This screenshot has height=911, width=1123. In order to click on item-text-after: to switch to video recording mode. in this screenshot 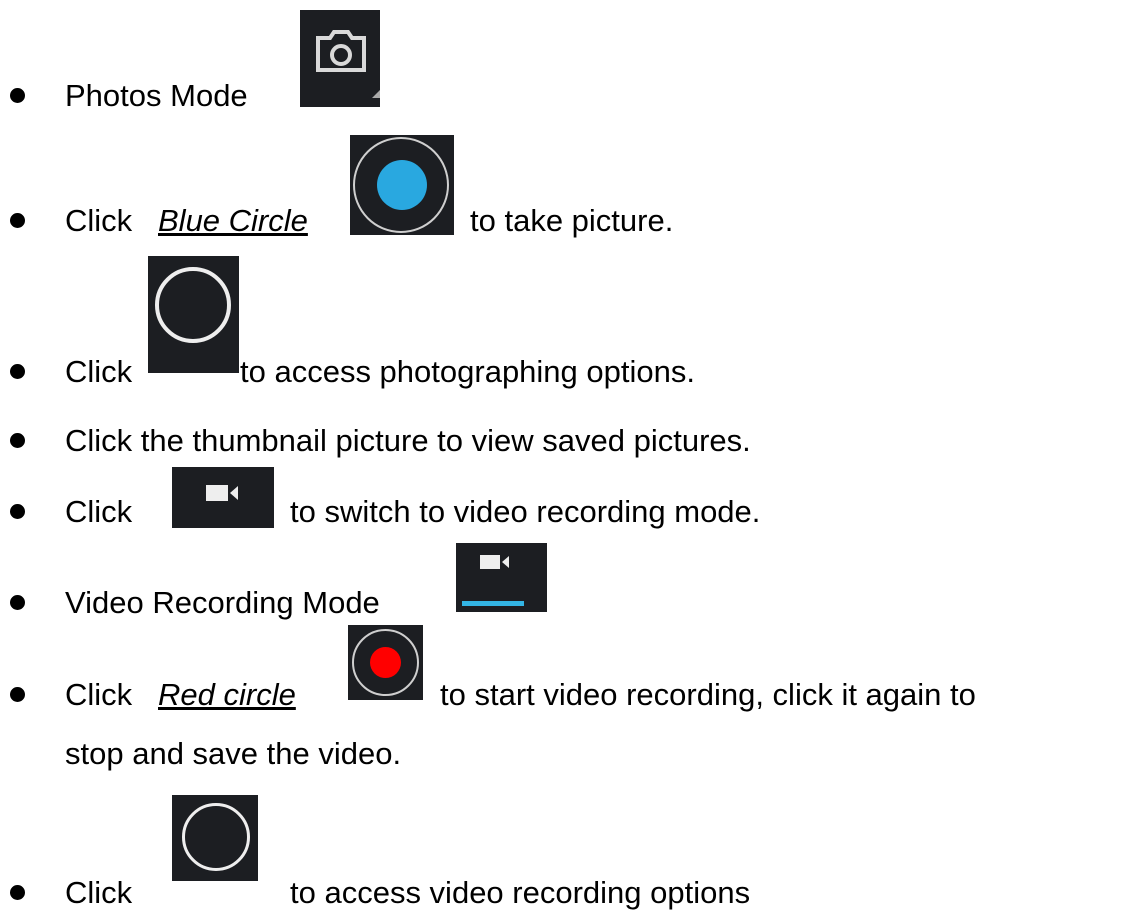, I will do `click(525, 511)`.